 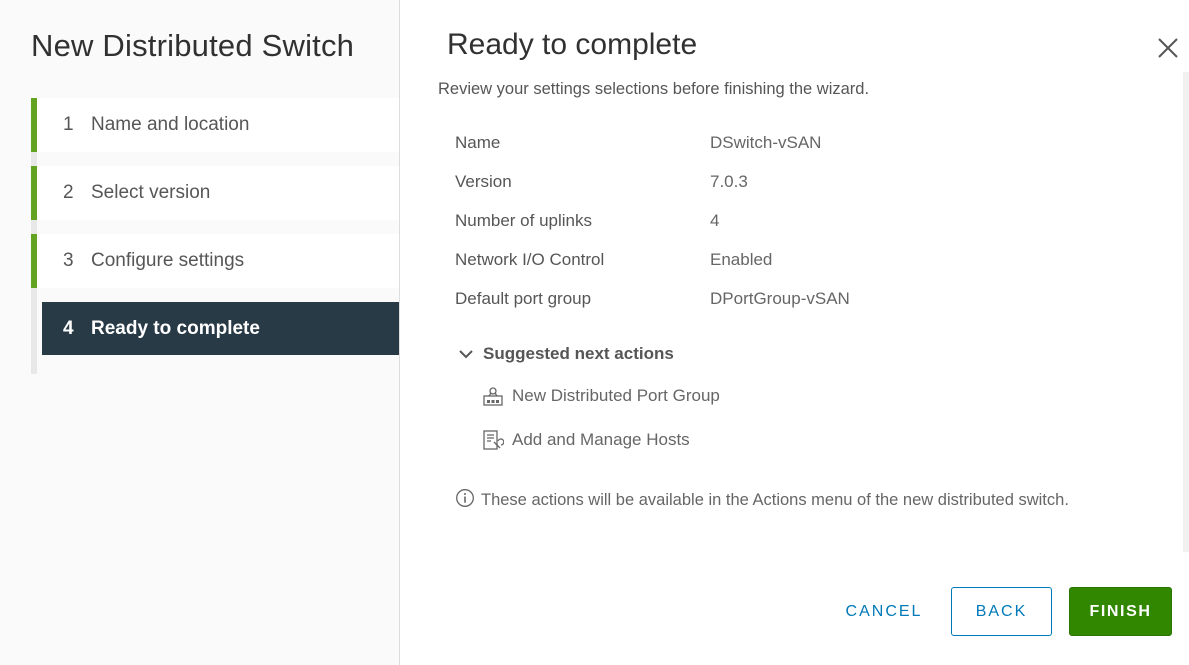 I want to click on step-select-version: 2 Select version, so click(x=215, y=193).